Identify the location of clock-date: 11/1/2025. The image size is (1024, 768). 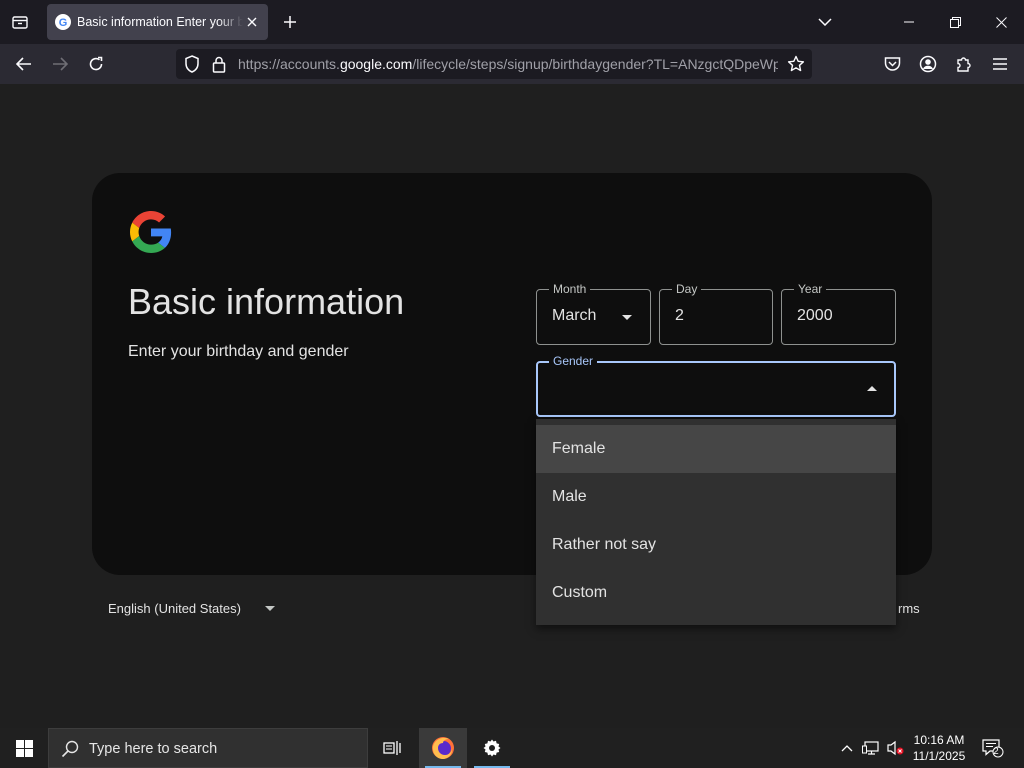
(939, 756).